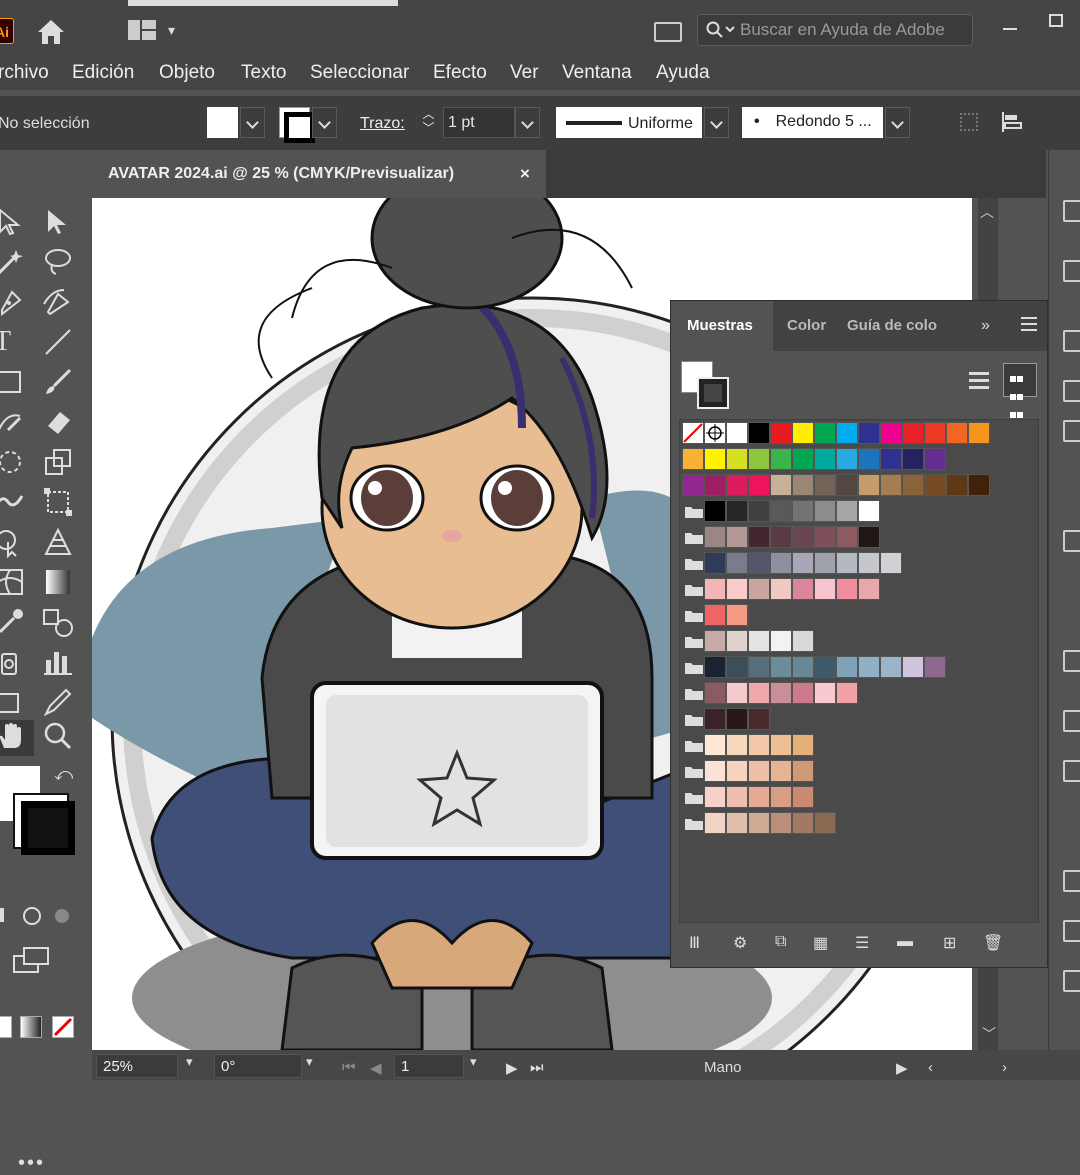  Describe the element at coordinates (1004, 1067) in the screenshot. I see `hscroll-right-icon: ›` at that location.